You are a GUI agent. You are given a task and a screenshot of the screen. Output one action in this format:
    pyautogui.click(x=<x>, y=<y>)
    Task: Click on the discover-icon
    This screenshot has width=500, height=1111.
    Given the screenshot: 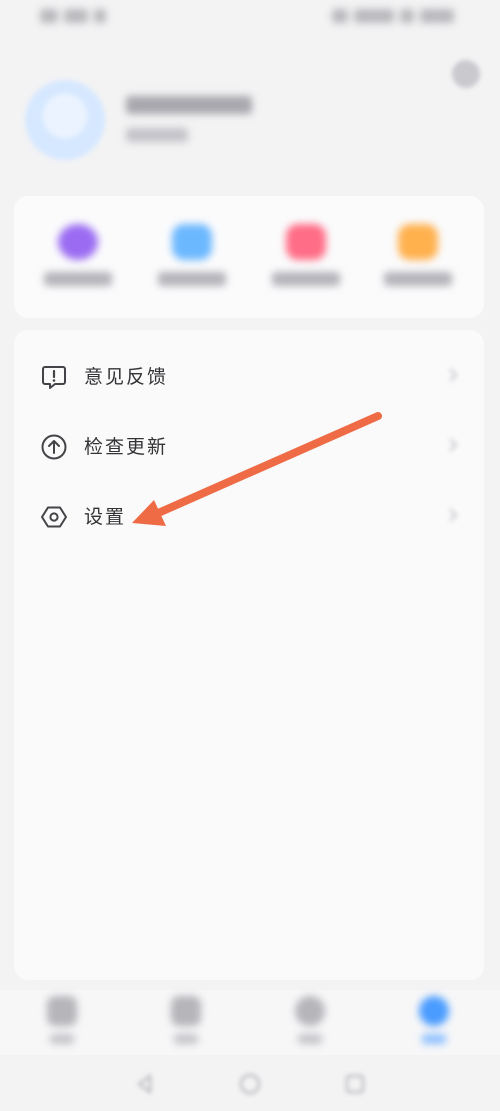 What is the action you would take?
    pyautogui.click(x=310, y=1011)
    